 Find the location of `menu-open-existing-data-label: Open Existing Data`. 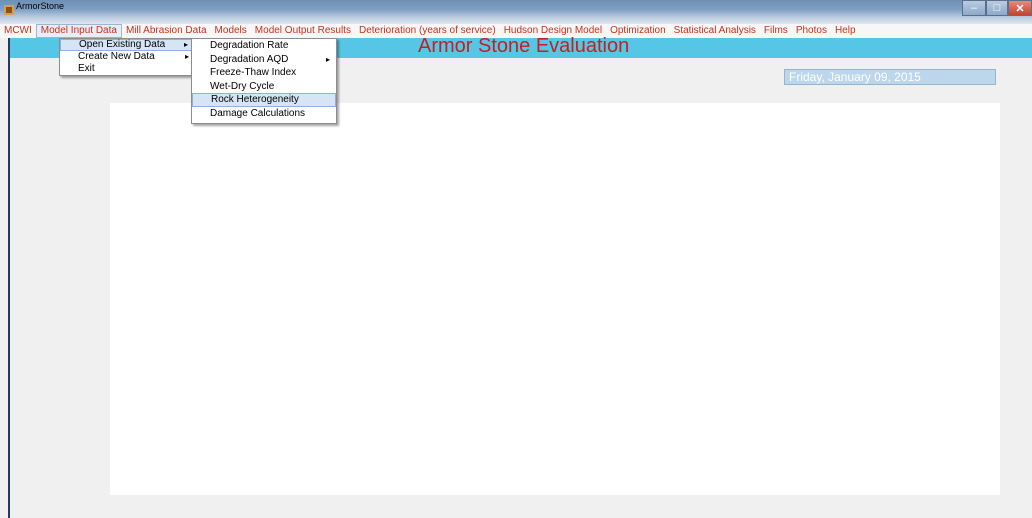

menu-open-existing-data-label: Open Existing Data is located at coordinates (122, 44).